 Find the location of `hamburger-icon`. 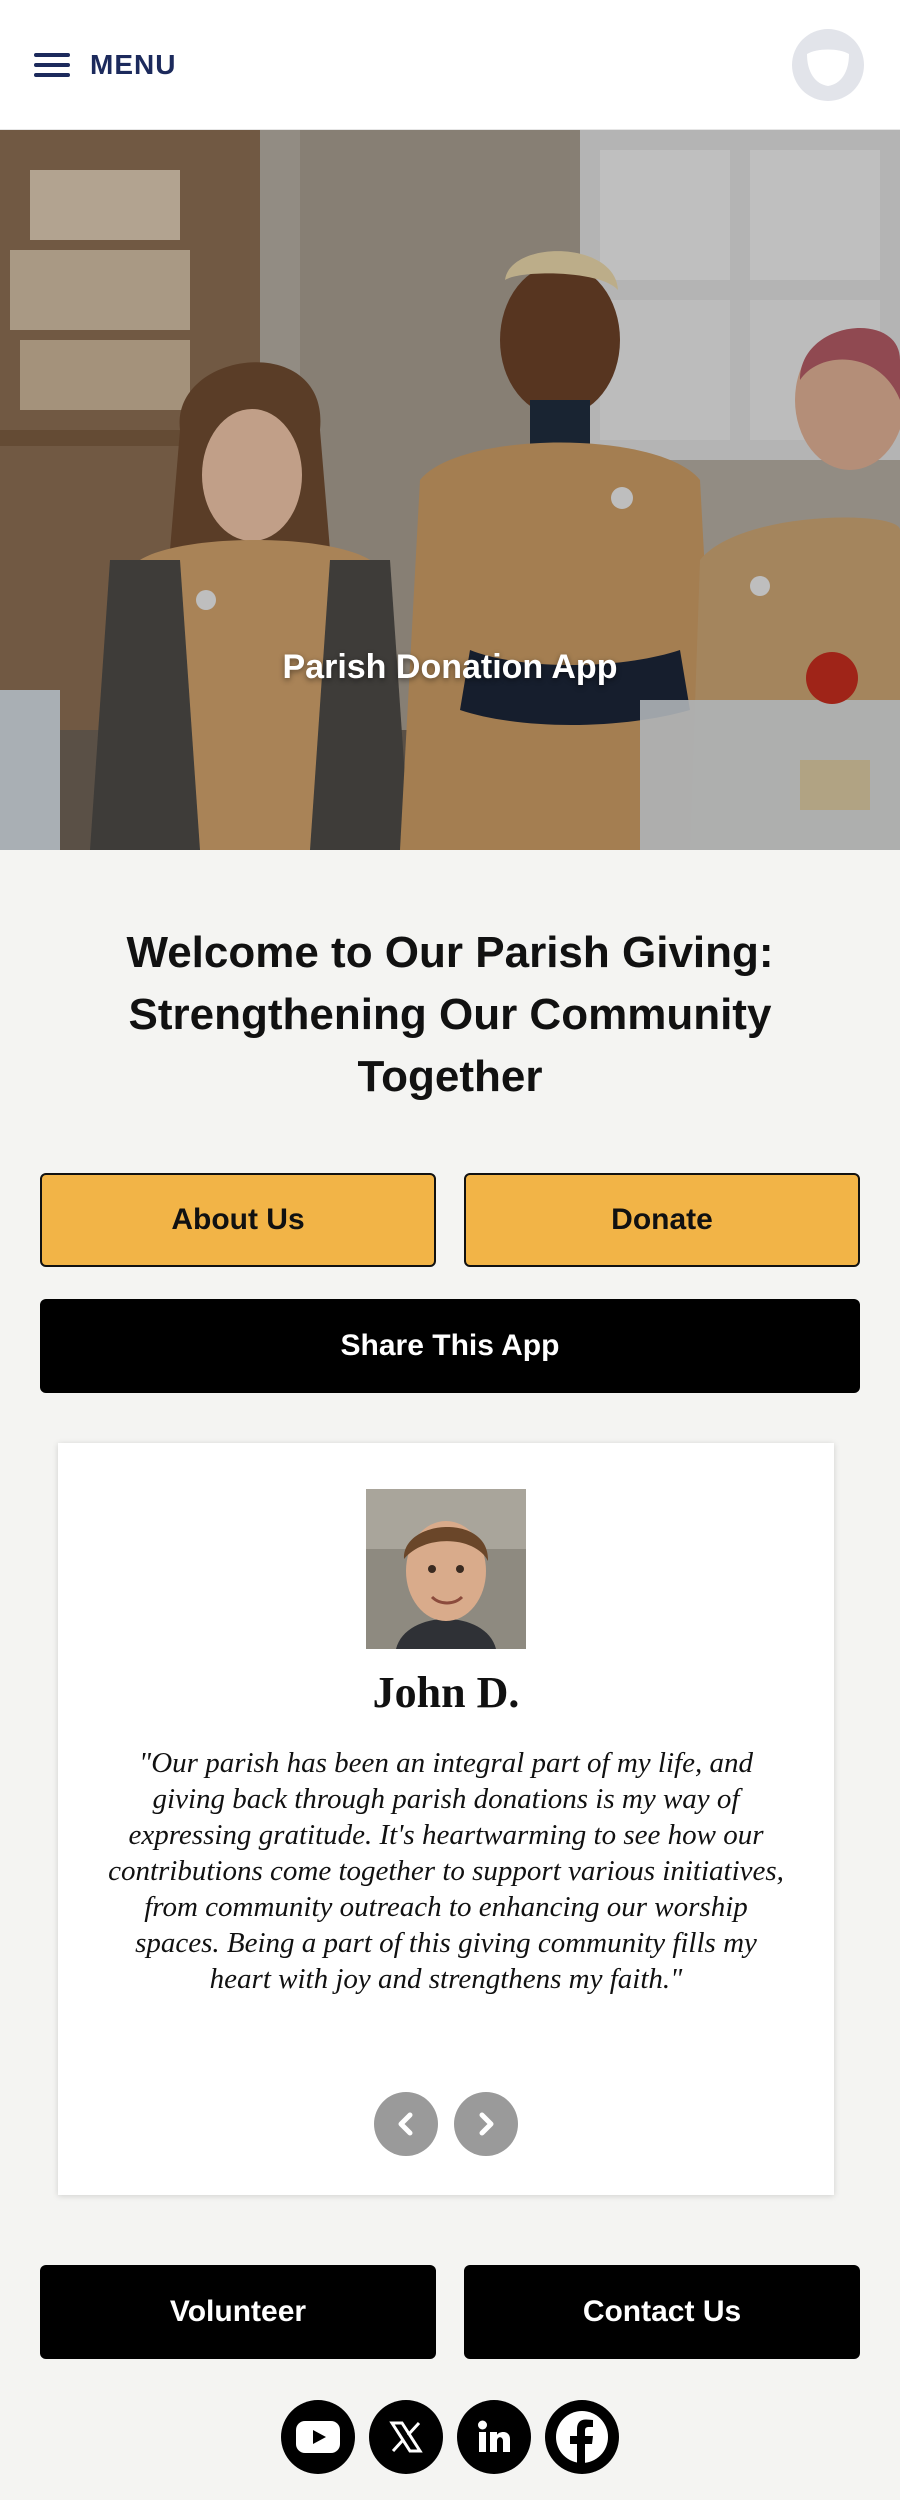

hamburger-icon is located at coordinates (52, 65).